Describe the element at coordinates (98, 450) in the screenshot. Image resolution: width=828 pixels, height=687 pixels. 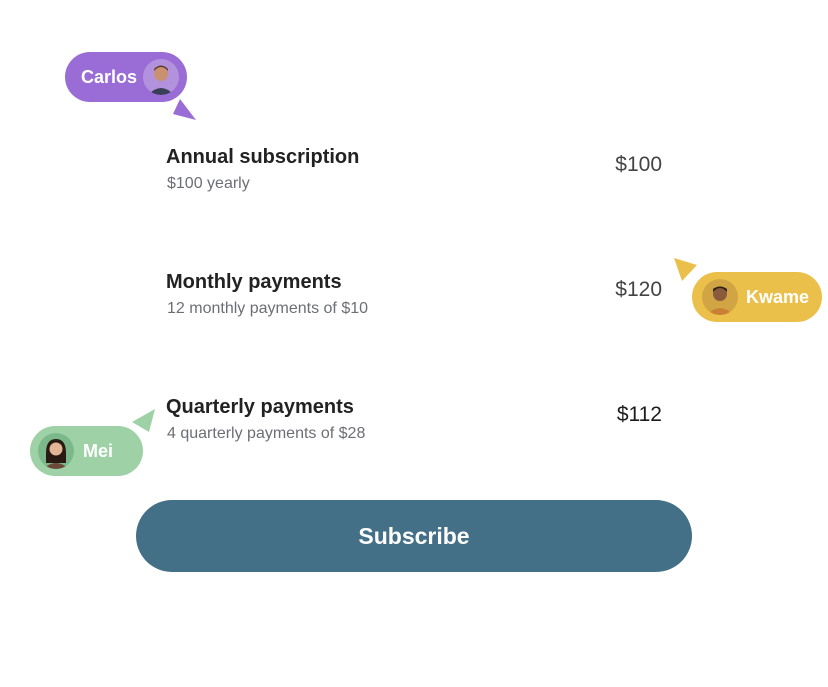
I see `collaborator-name: Mei` at that location.